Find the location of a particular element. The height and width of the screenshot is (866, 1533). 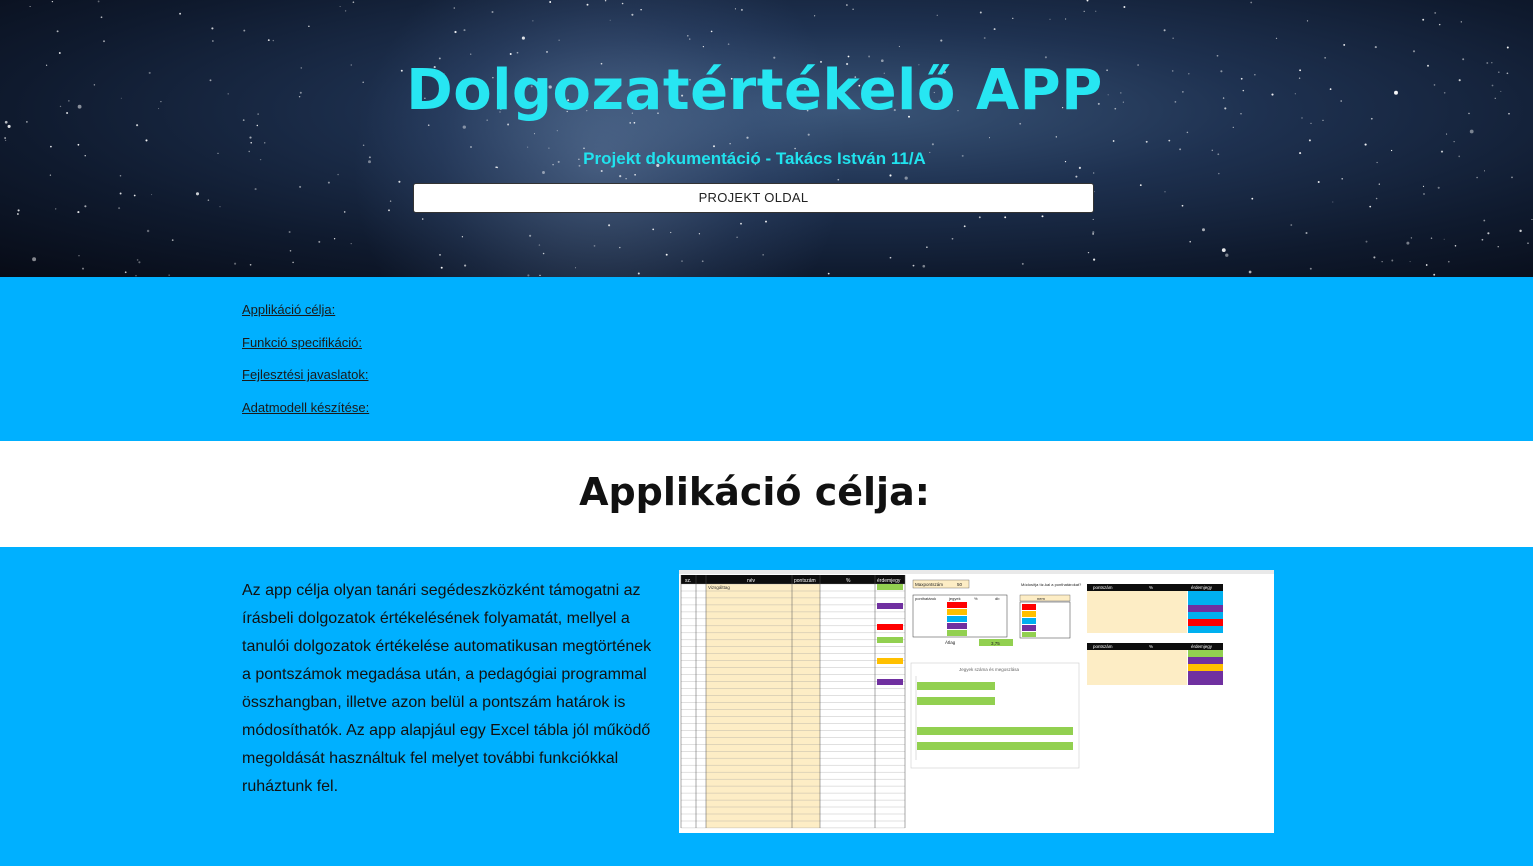

toc-item: Fejlesztési javaslatok: is located at coordinates (305, 382).